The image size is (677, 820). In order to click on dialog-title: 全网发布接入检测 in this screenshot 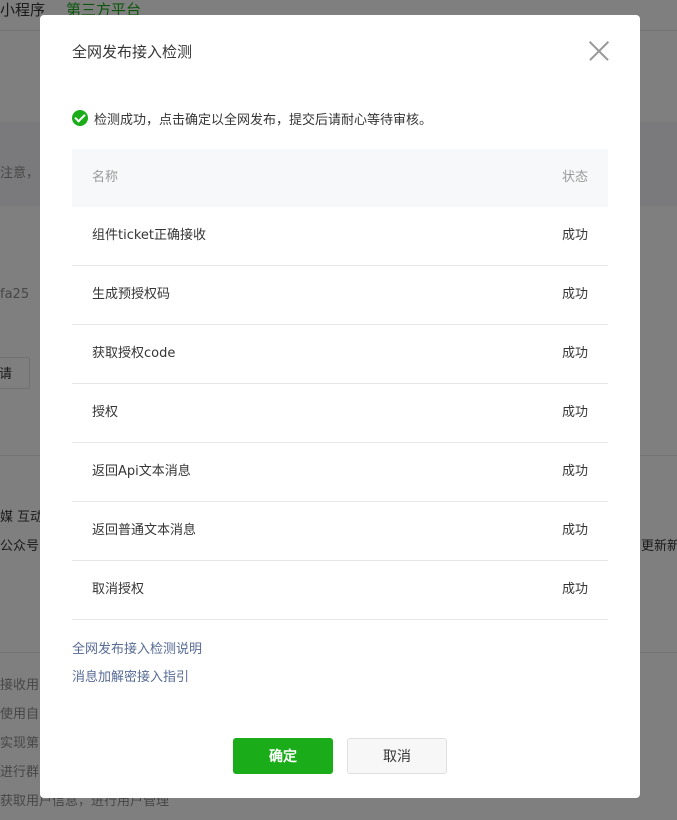, I will do `click(132, 52)`.